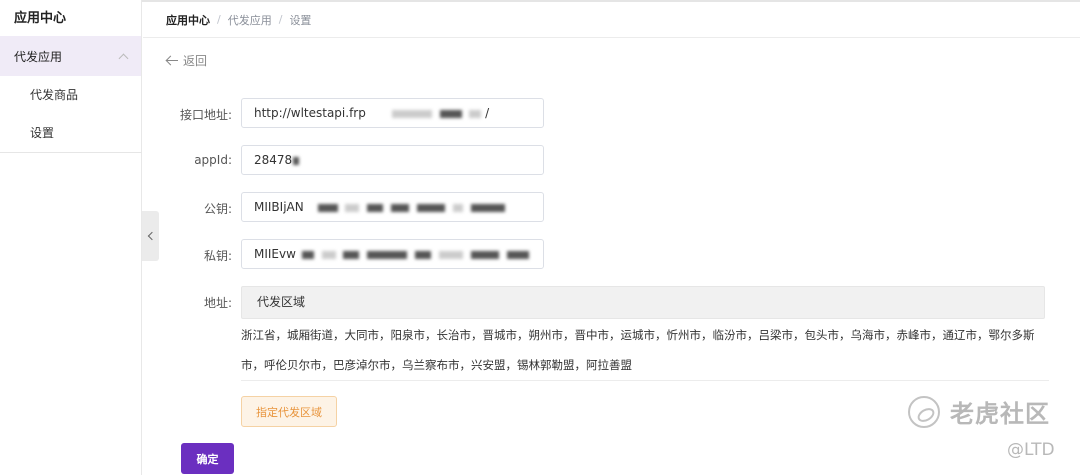 The height and width of the screenshot is (475, 1080). What do you see at coordinates (250, 20) in the screenshot?
I see `breadcrumb-item-daifa: 代发应用` at bounding box center [250, 20].